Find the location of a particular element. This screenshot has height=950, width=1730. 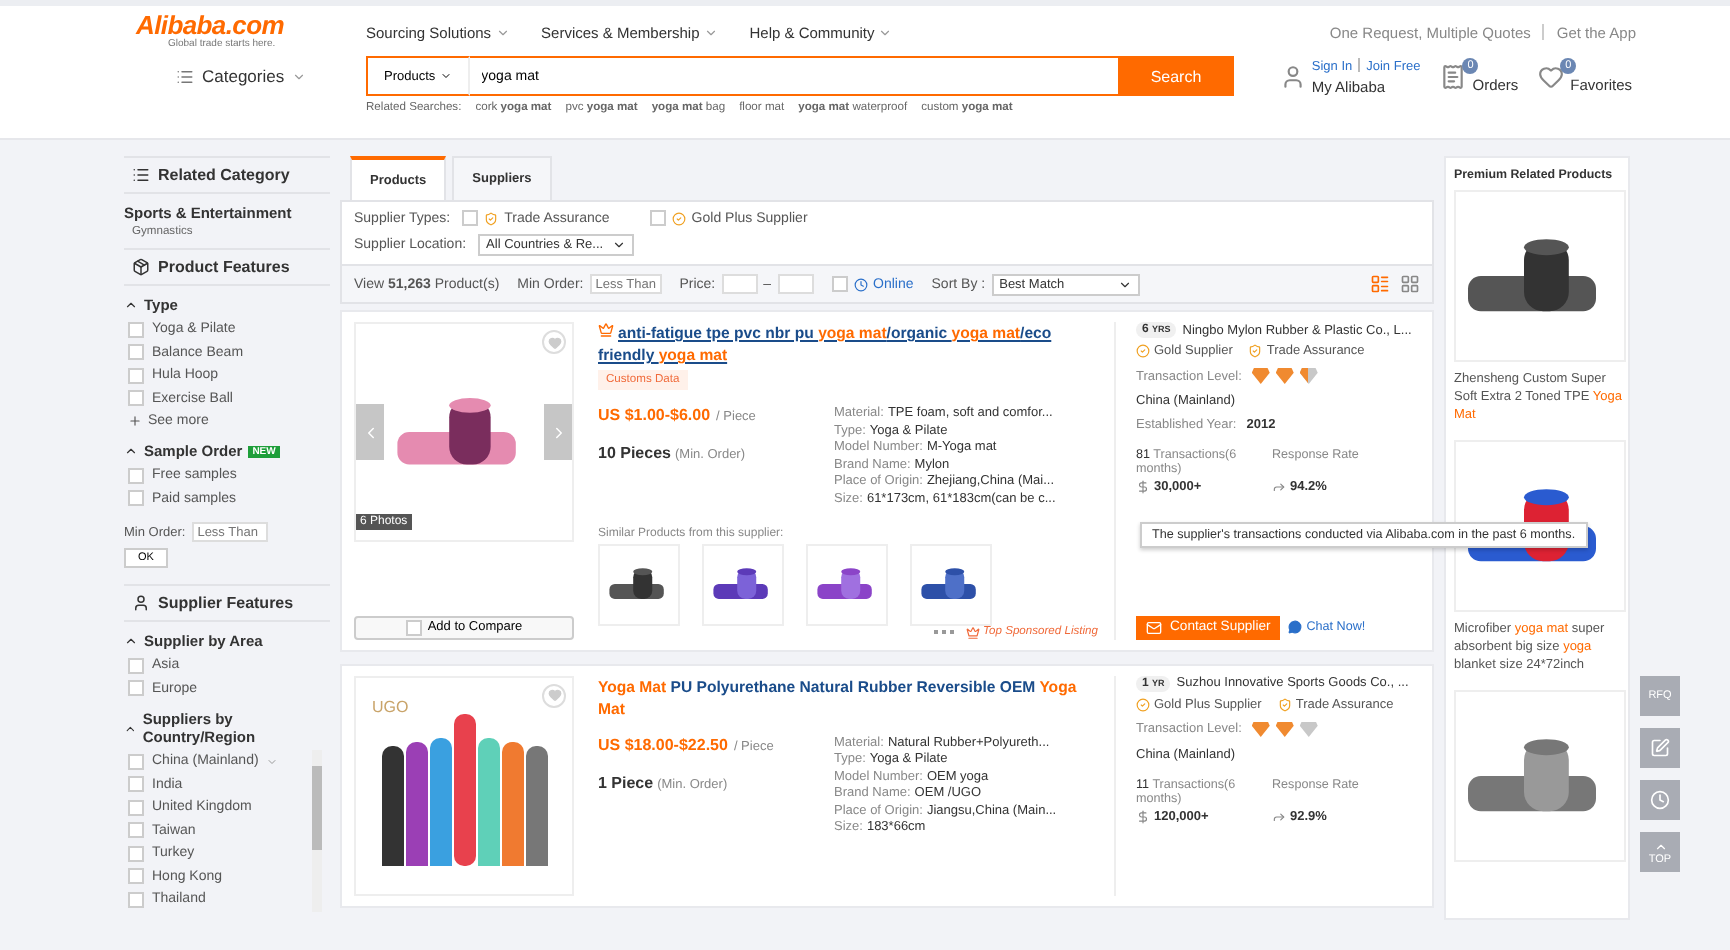

grid-view-button is located at coordinates (1410, 284).